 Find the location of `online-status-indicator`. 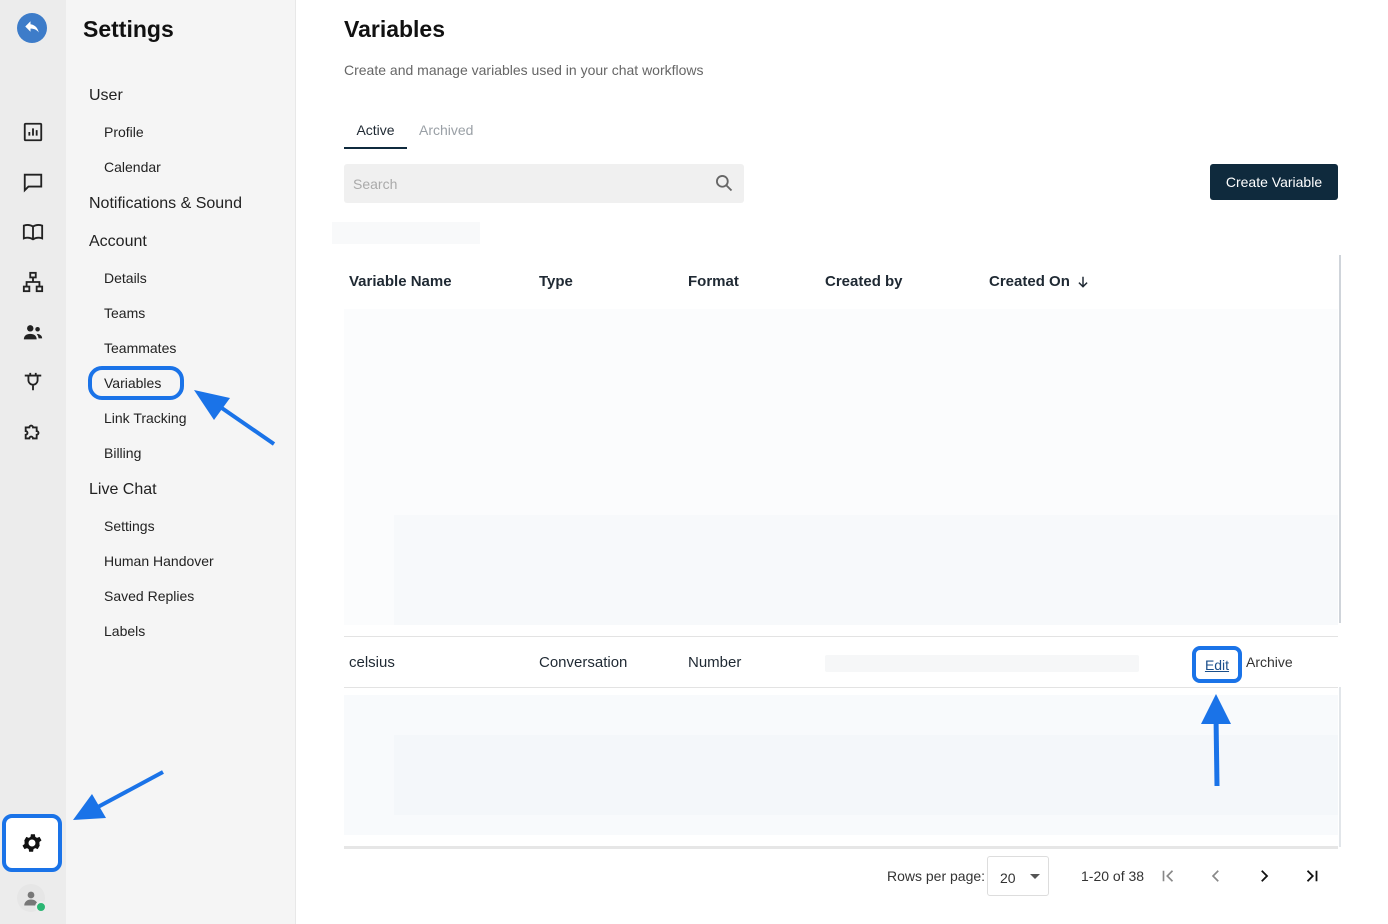

online-status-indicator is located at coordinates (41, 907).